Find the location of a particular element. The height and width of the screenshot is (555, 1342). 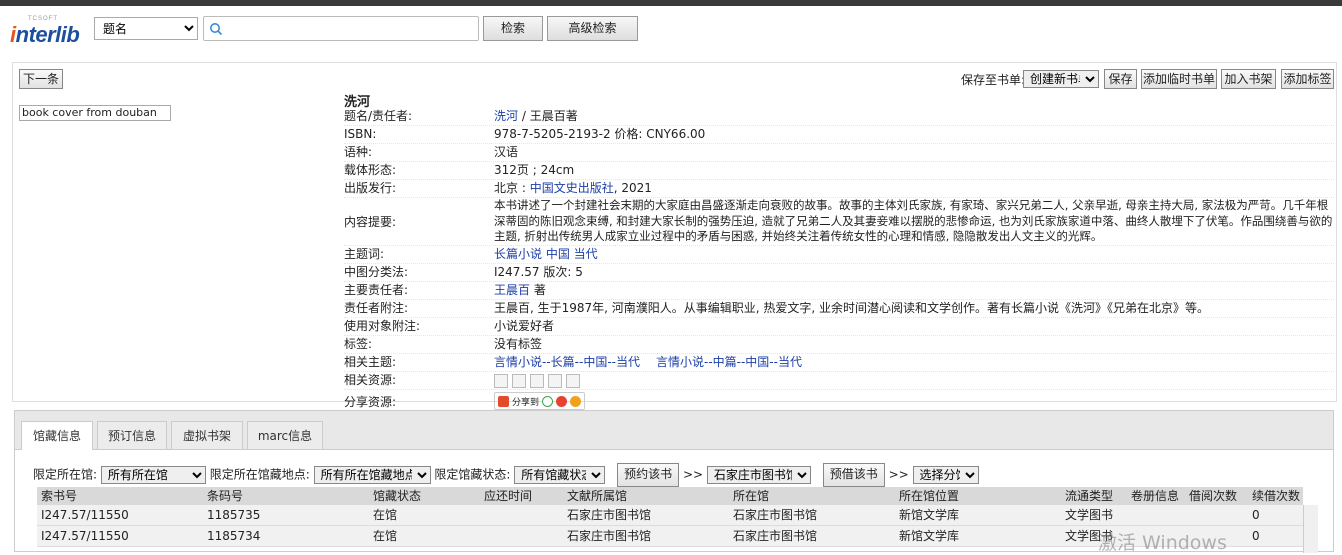

reserve-button: 预约该书 is located at coordinates (648, 475).